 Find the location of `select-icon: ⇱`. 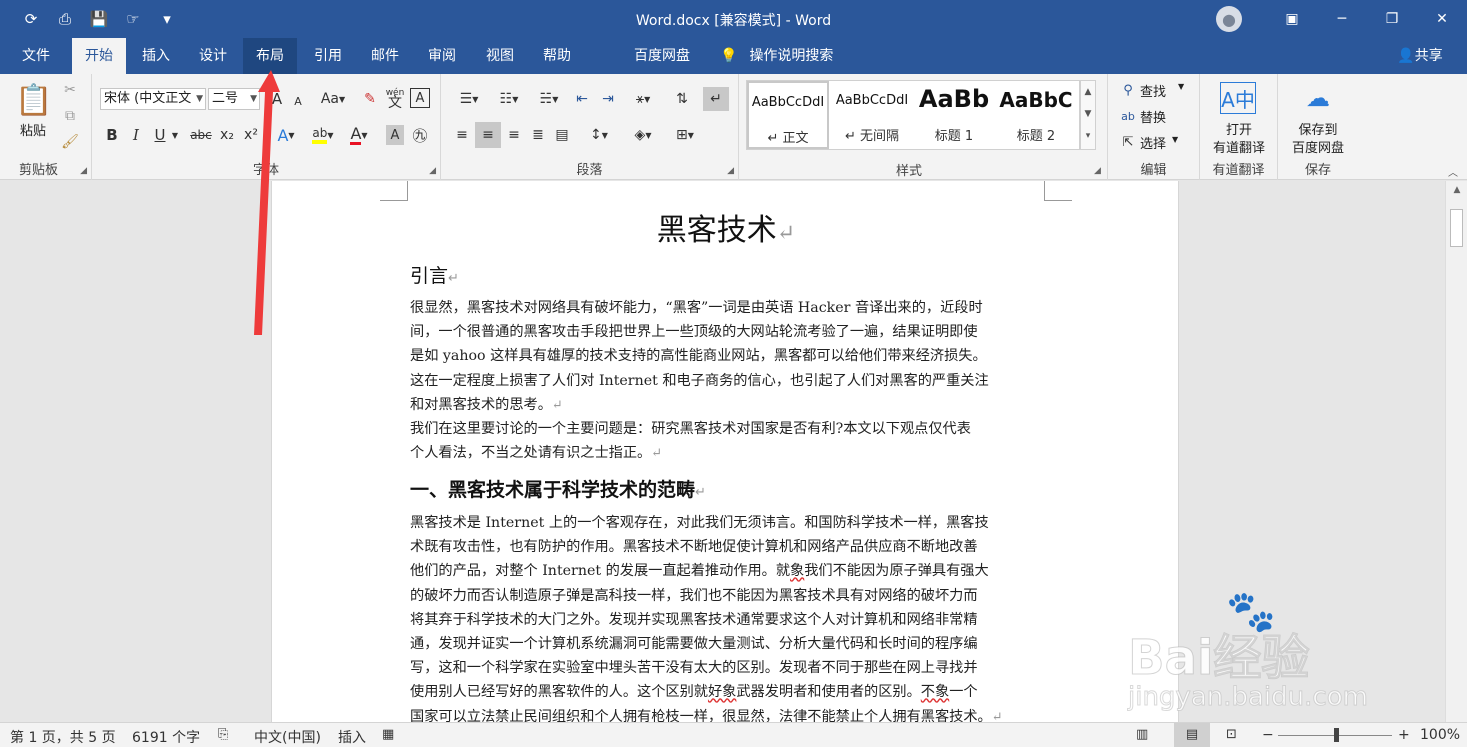

select-icon: ⇱ is located at coordinates (1128, 142).